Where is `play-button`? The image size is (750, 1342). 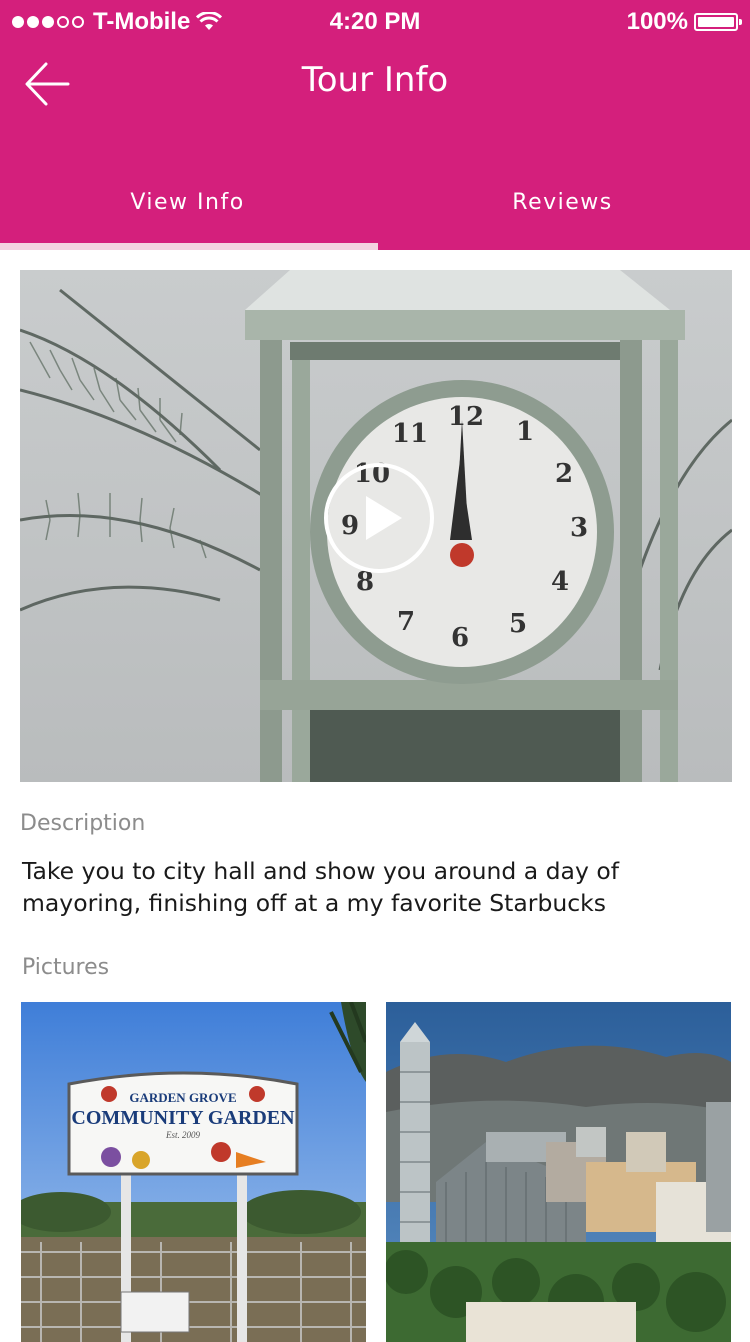 play-button is located at coordinates (379, 518).